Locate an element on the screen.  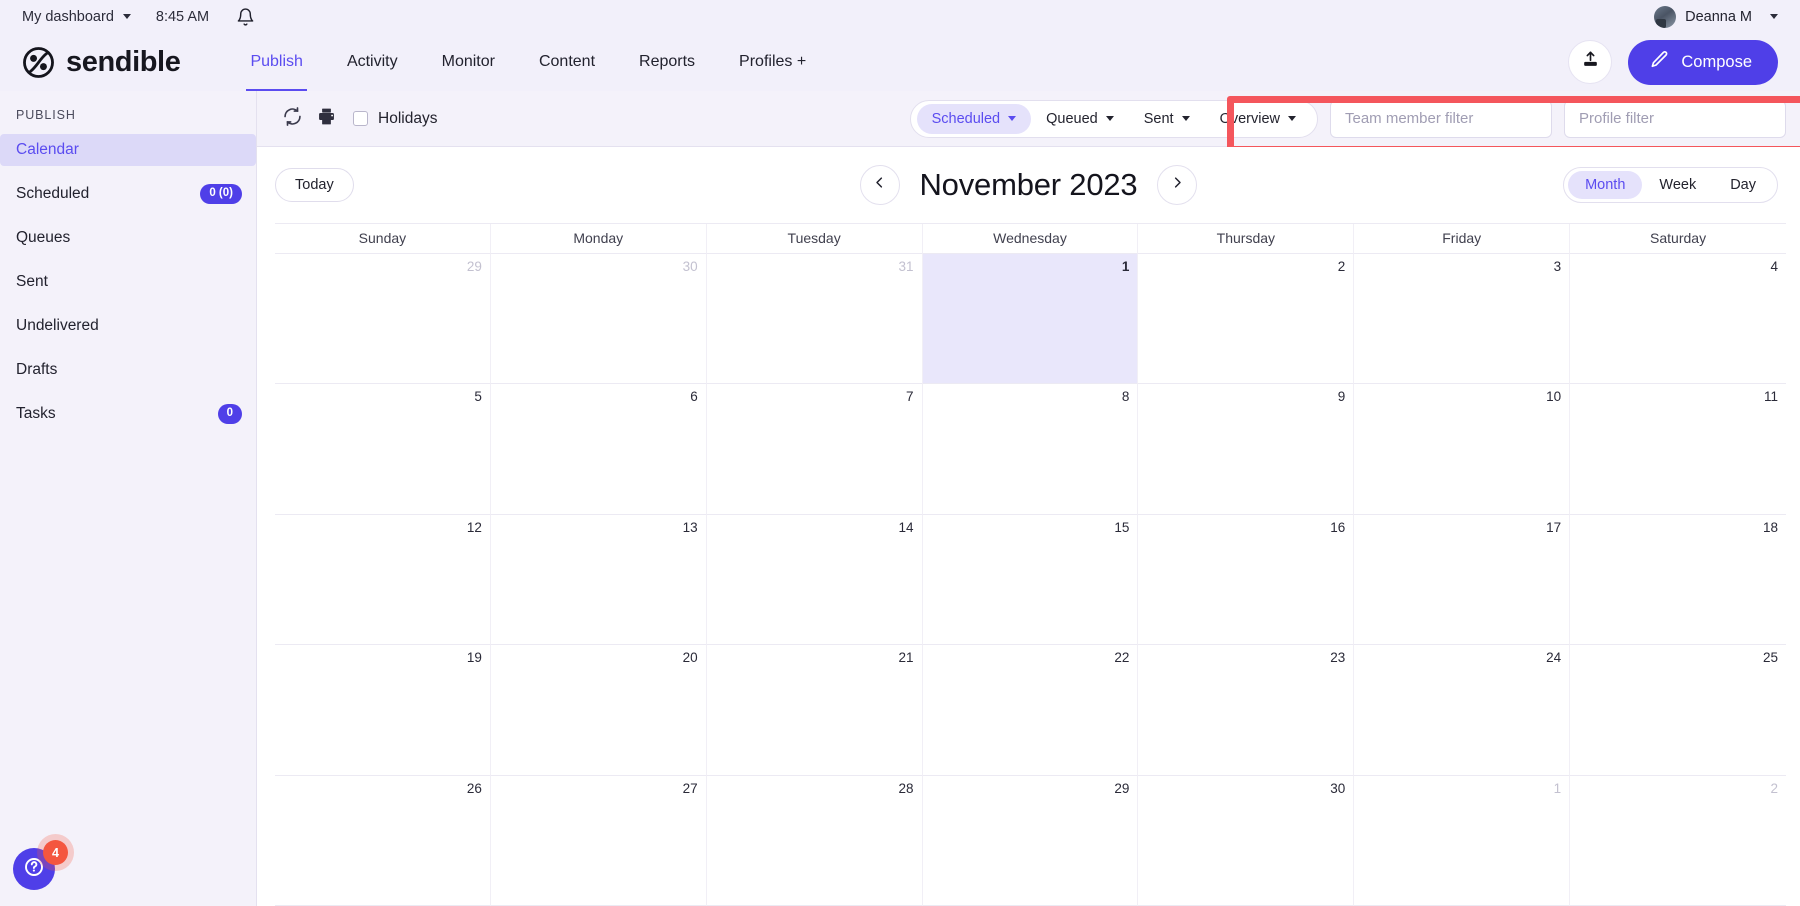
day-header-sunday: Sunday is located at coordinates (383, 239).